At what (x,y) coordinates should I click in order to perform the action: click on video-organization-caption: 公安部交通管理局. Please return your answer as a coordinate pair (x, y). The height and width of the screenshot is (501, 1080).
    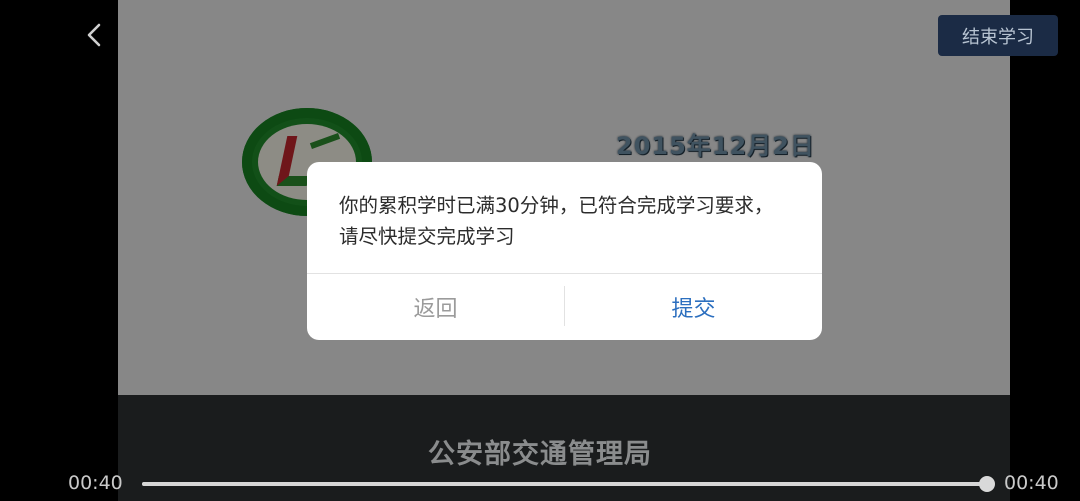
    Looking at the image, I should click on (540, 454).